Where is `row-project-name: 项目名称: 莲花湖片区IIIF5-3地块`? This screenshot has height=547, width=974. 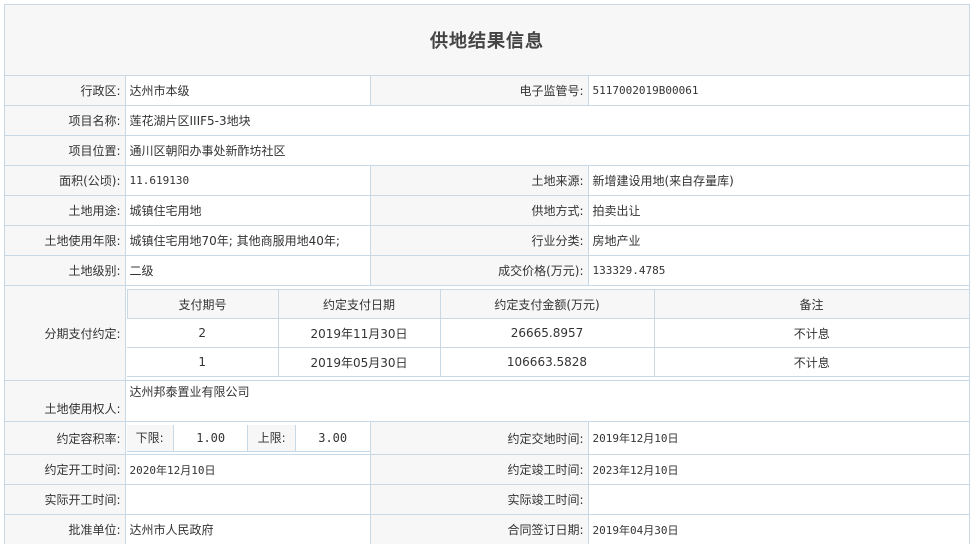
row-project-name: 项目名称: 莲花湖片区IIIF5-3地块 is located at coordinates (487, 120).